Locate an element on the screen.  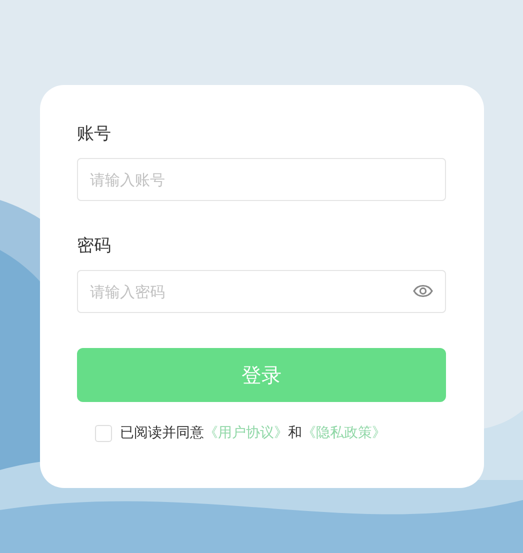
link: 《隐私政策》 is located at coordinates (344, 433).